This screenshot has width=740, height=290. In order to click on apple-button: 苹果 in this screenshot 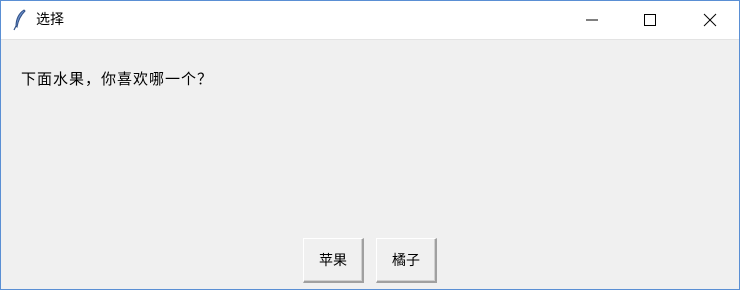, I will do `click(333, 260)`.